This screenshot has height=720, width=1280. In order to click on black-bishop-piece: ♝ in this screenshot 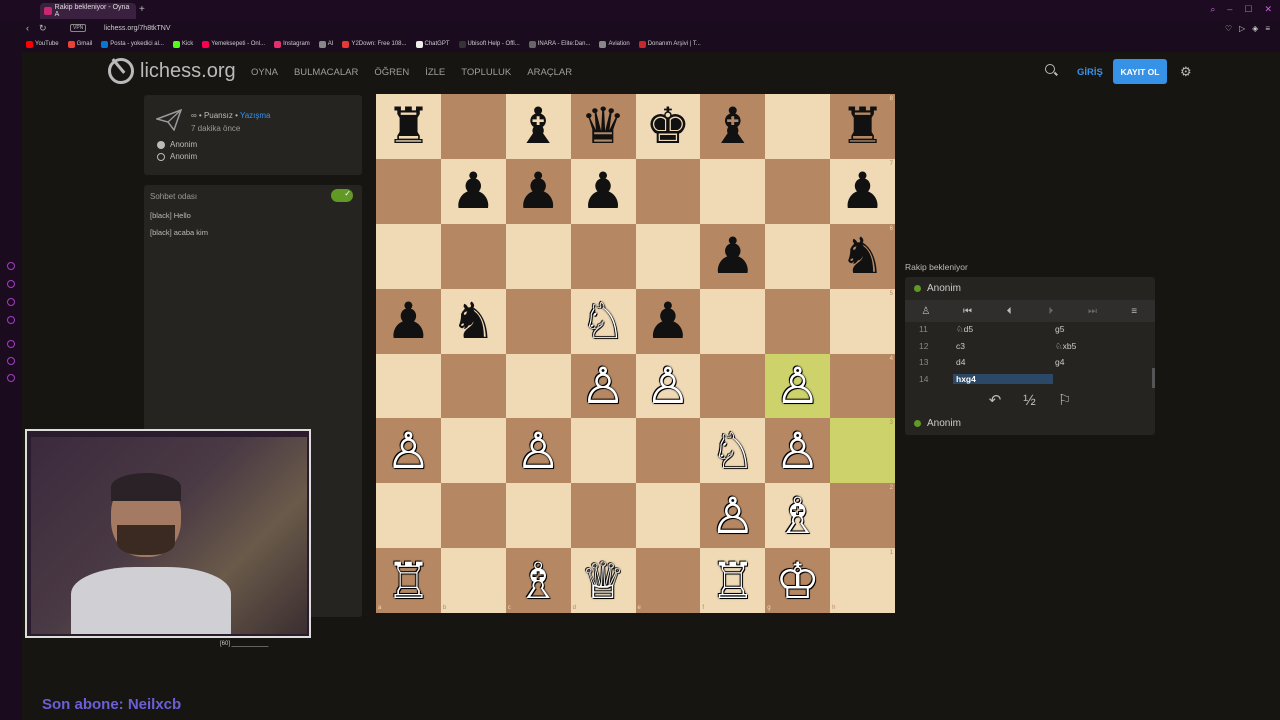, I will do `click(538, 126)`.